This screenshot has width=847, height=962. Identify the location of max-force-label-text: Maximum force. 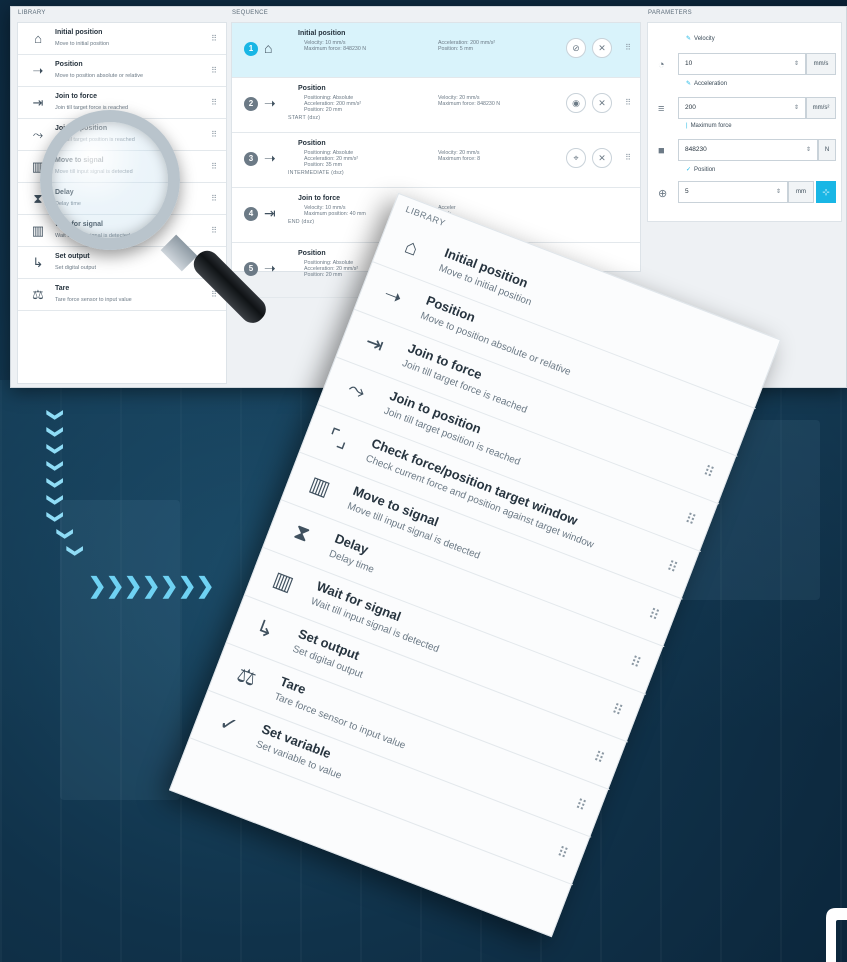
(711, 126).